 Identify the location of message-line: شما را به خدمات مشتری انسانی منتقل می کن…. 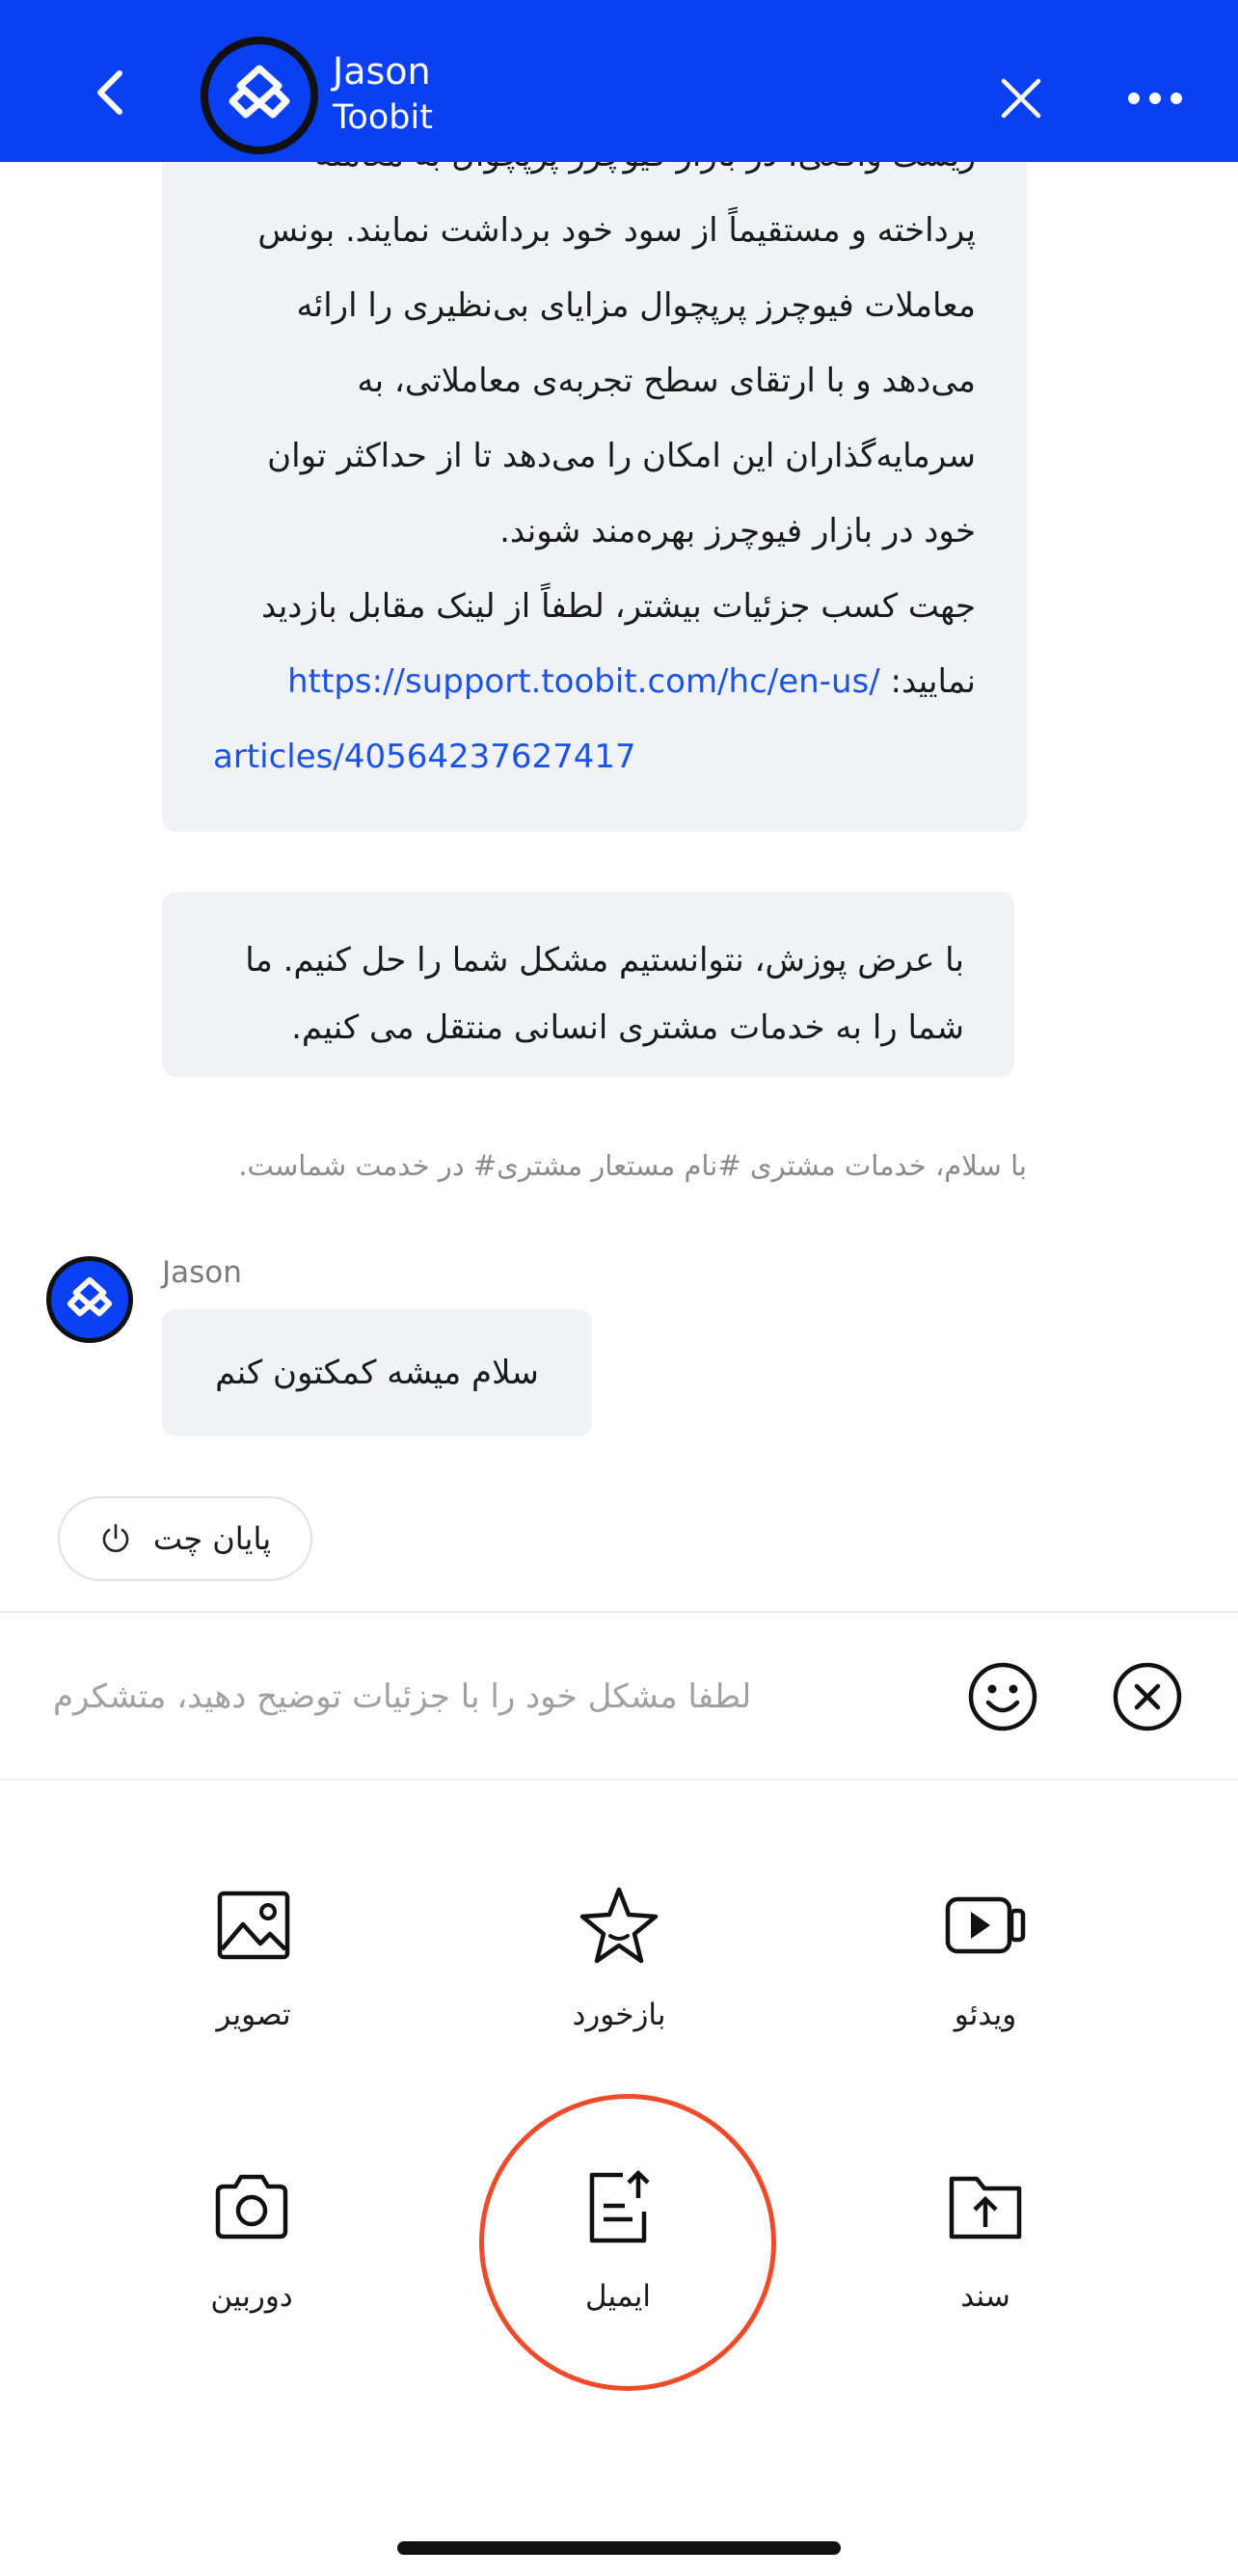
(627, 1028).